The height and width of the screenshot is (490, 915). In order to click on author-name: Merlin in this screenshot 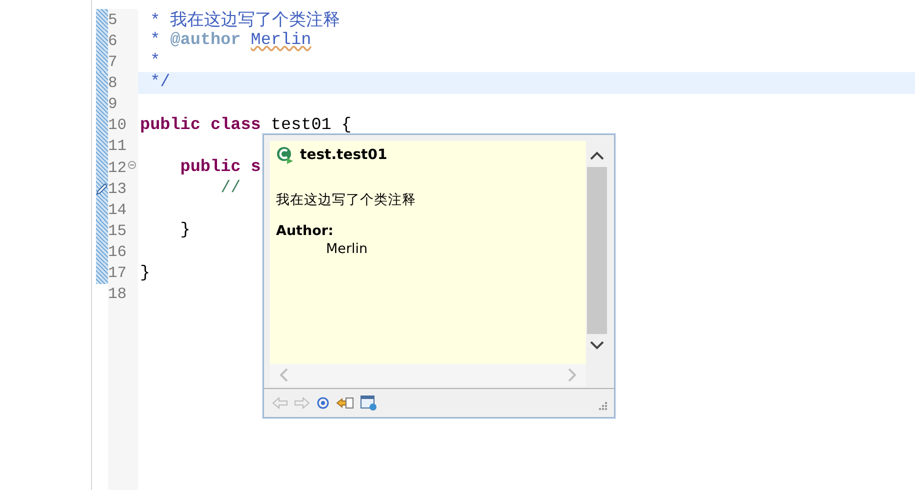, I will do `click(347, 249)`.